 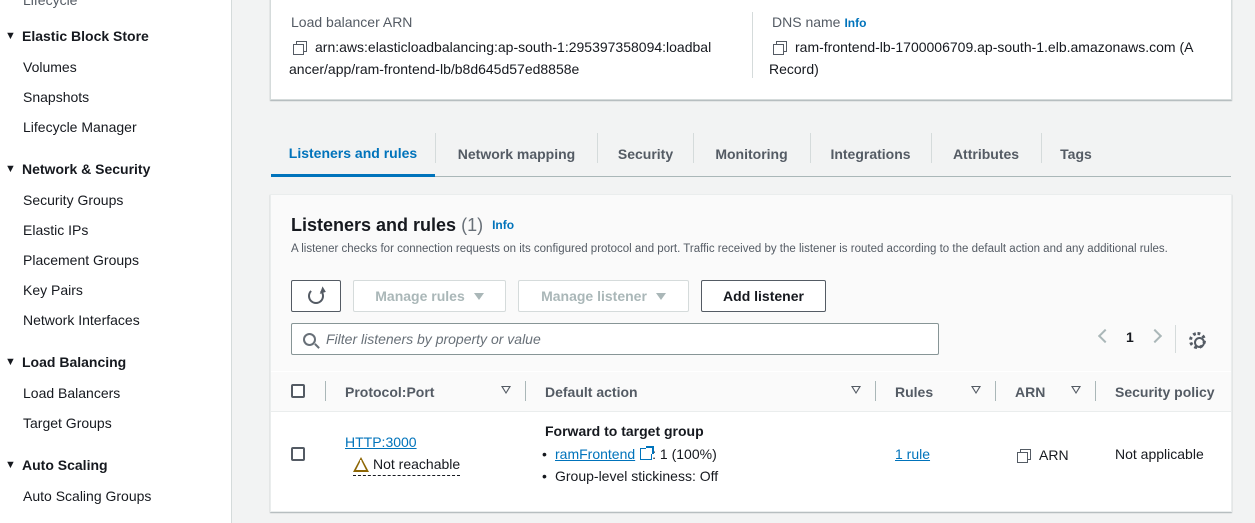 I want to click on warning-icon, so click(x=361, y=464).